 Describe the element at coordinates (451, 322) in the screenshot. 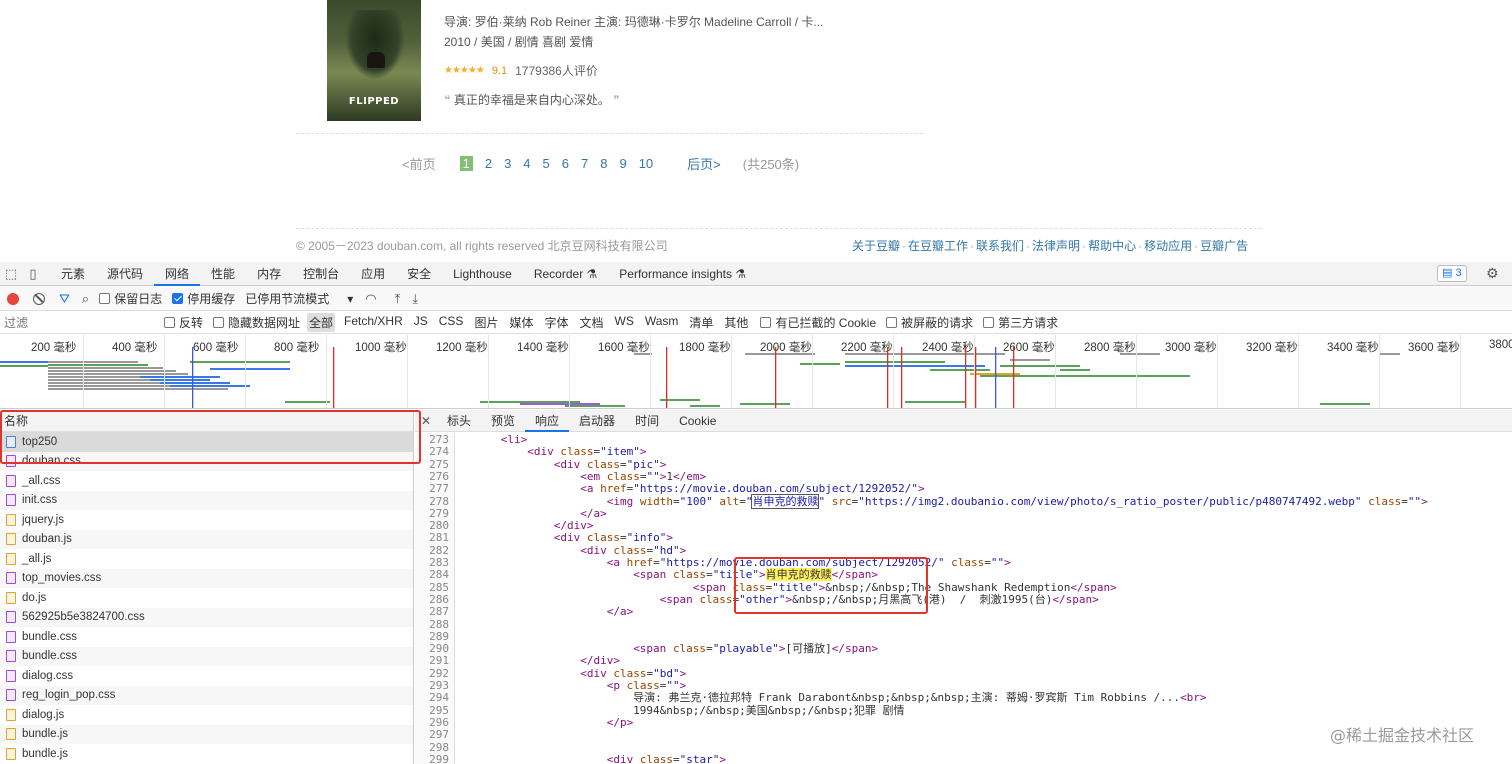

I see `type-filter-button: CSS` at that location.